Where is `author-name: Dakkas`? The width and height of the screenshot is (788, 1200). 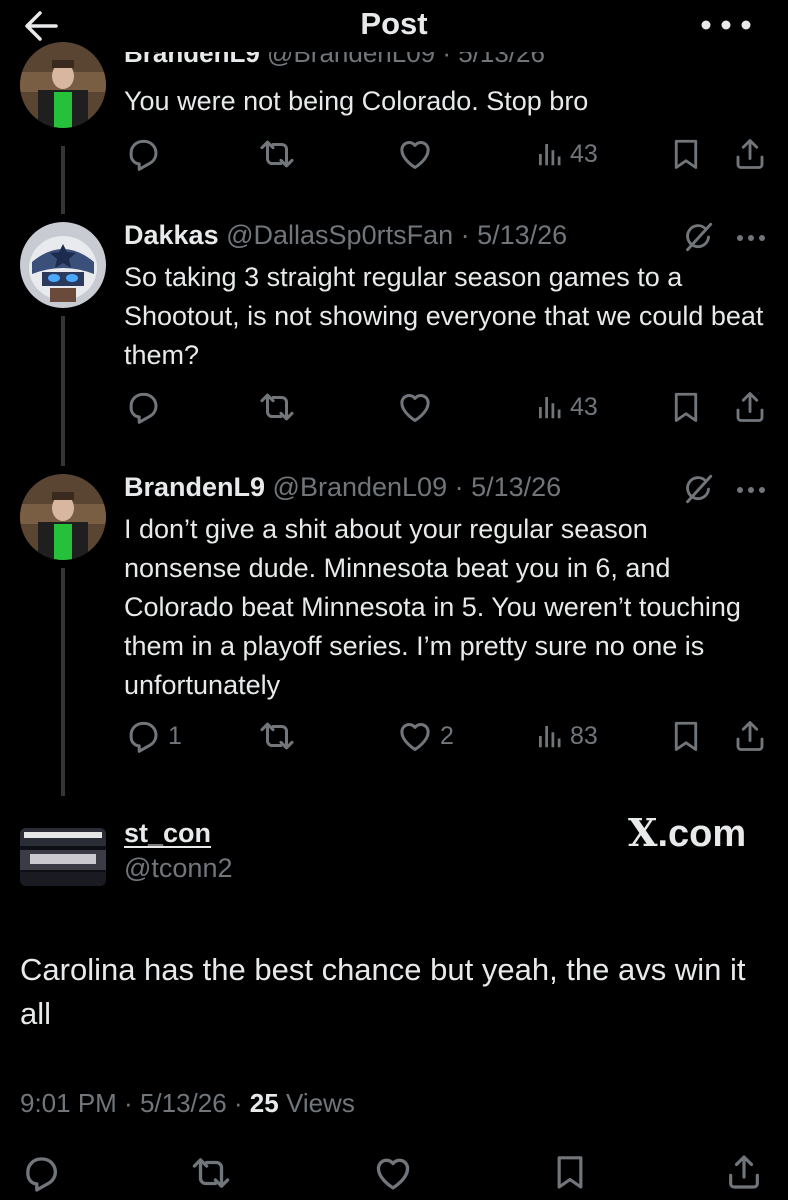 author-name: Dakkas is located at coordinates (171, 235).